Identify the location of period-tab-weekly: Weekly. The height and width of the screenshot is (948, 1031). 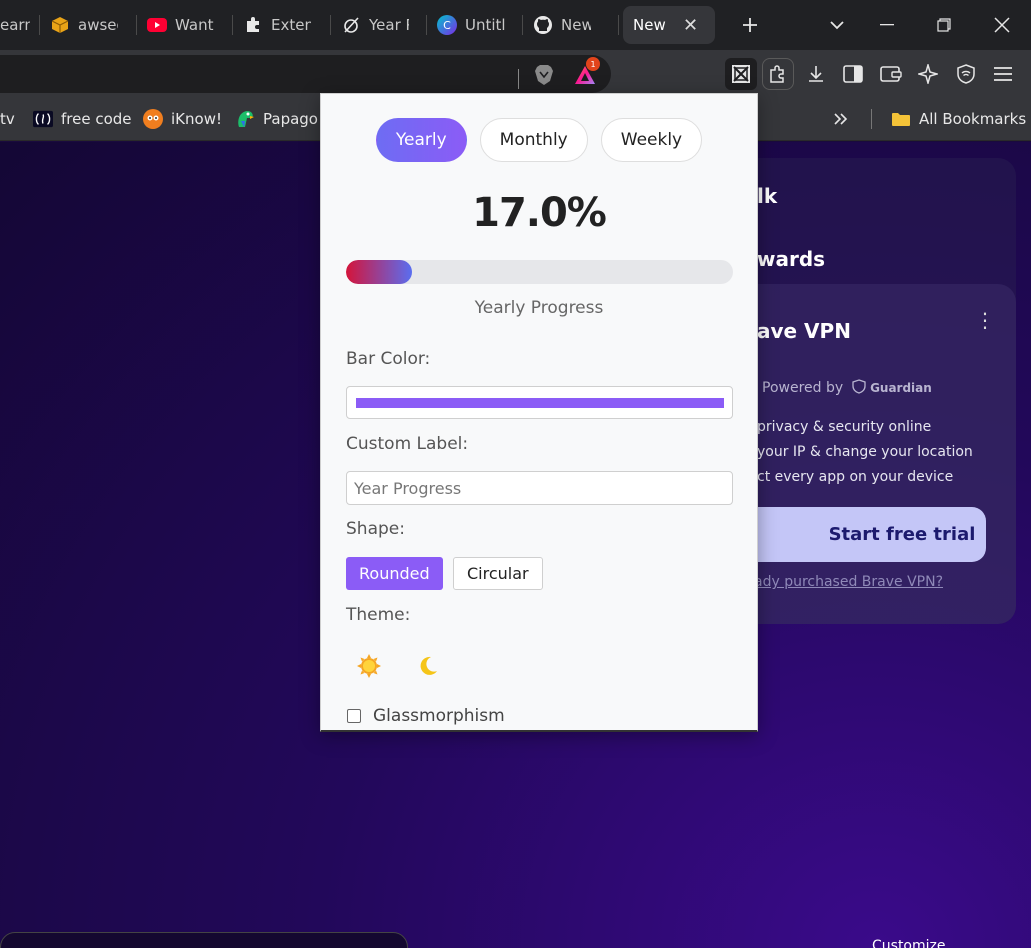
(651, 140).